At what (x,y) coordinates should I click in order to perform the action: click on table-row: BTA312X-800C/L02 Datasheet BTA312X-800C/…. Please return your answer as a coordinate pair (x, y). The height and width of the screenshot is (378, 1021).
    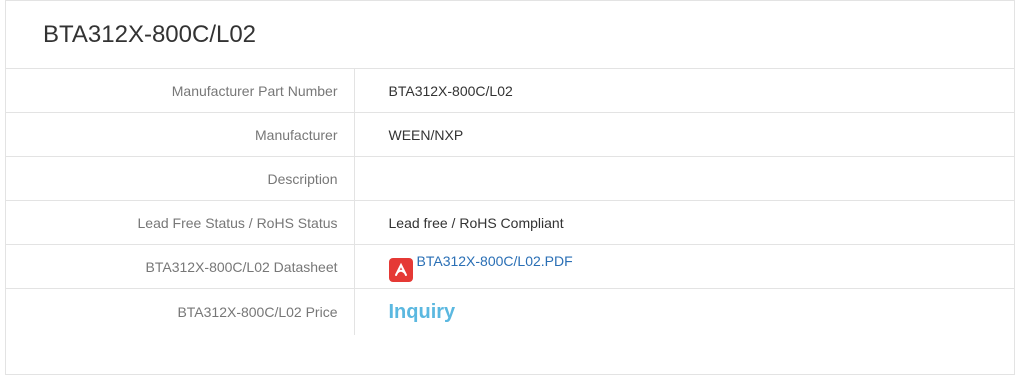
    Looking at the image, I should click on (510, 266).